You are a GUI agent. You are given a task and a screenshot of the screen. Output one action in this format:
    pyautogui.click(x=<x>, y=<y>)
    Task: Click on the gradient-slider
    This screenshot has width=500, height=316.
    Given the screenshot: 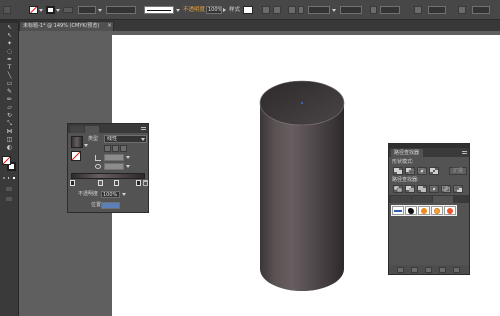 What is the action you would take?
    pyautogui.click(x=108, y=176)
    